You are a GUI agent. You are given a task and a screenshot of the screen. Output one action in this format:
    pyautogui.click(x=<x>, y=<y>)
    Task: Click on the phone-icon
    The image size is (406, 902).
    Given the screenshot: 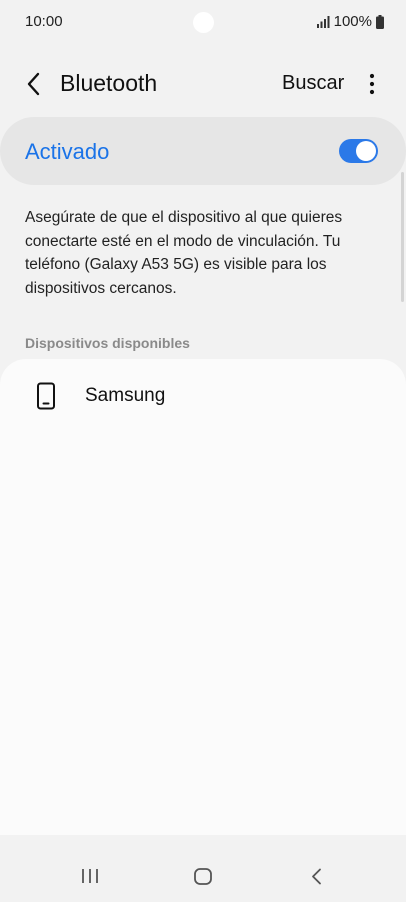 What is the action you would take?
    pyautogui.click(x=46, y=396)
    